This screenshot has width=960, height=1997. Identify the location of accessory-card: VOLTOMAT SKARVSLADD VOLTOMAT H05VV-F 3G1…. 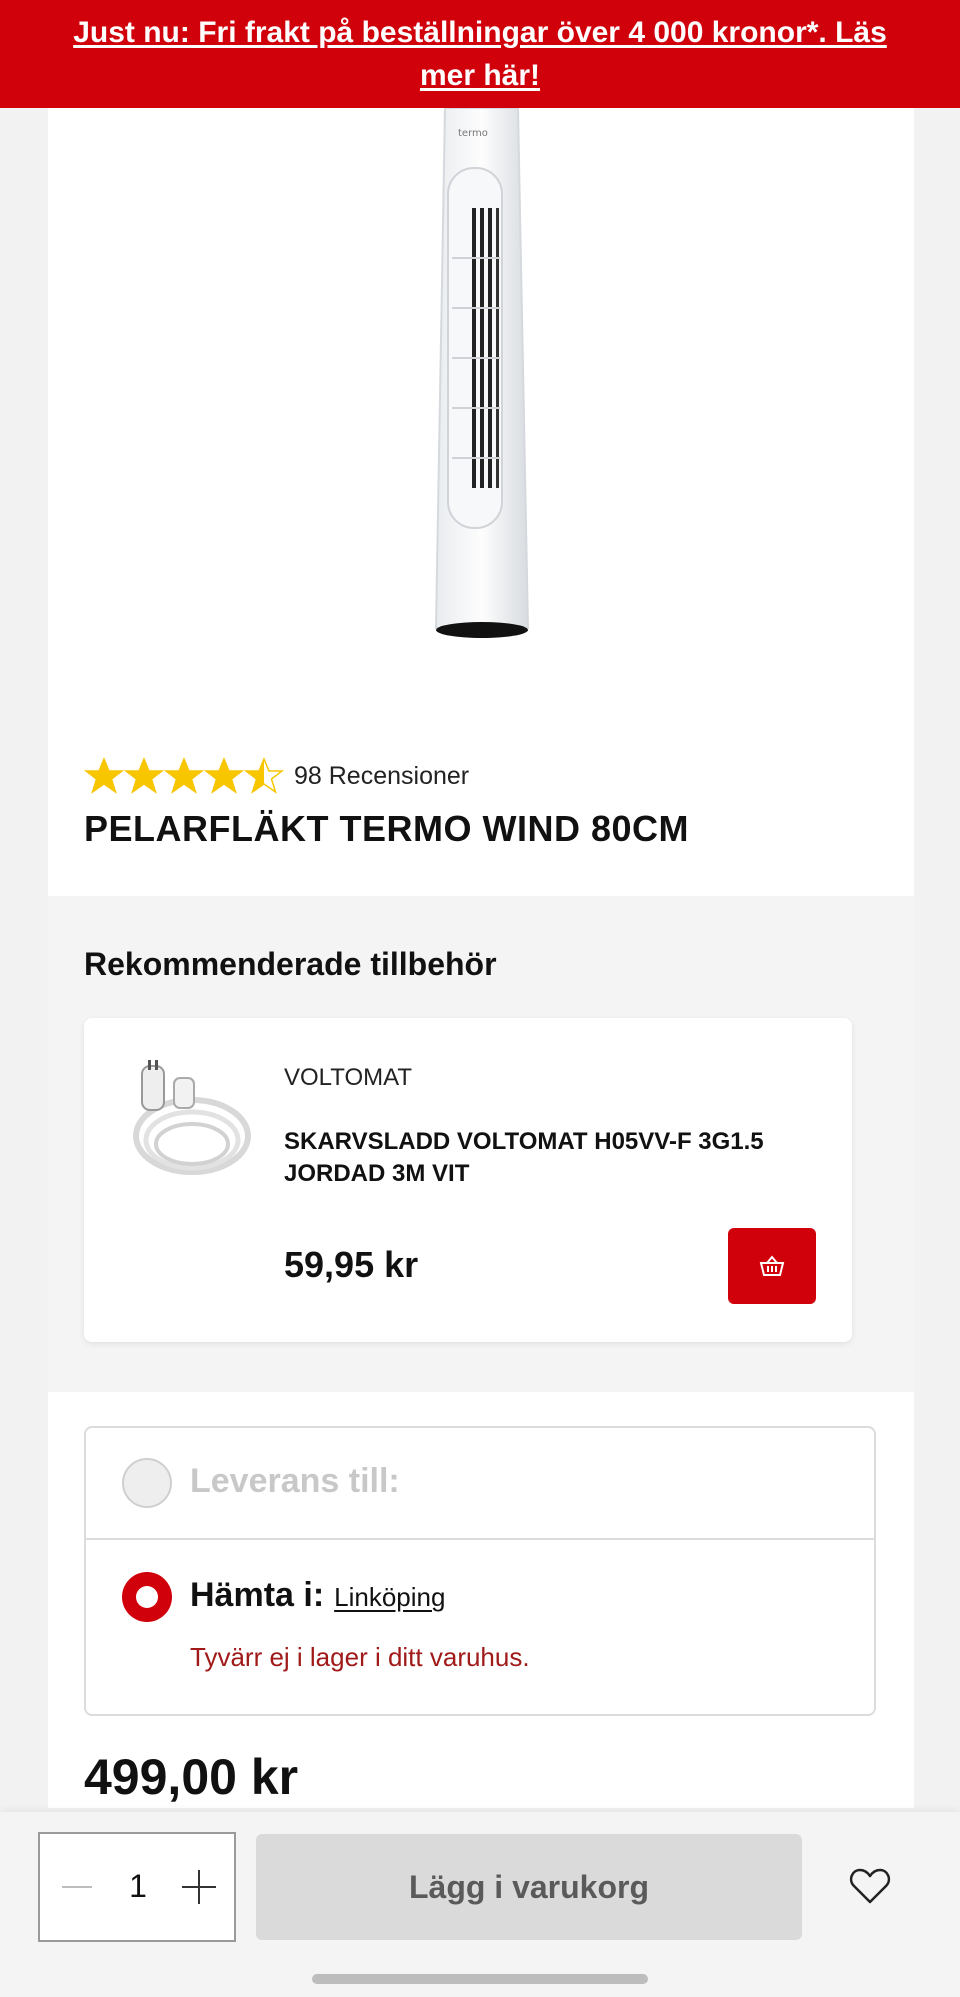
(468, 1180).